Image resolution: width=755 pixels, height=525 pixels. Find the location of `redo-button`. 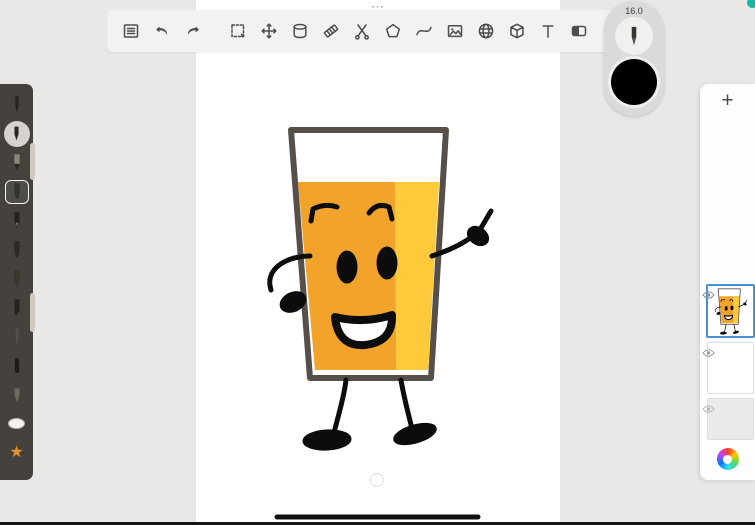

redo-button is located at coordinates (192, 31).